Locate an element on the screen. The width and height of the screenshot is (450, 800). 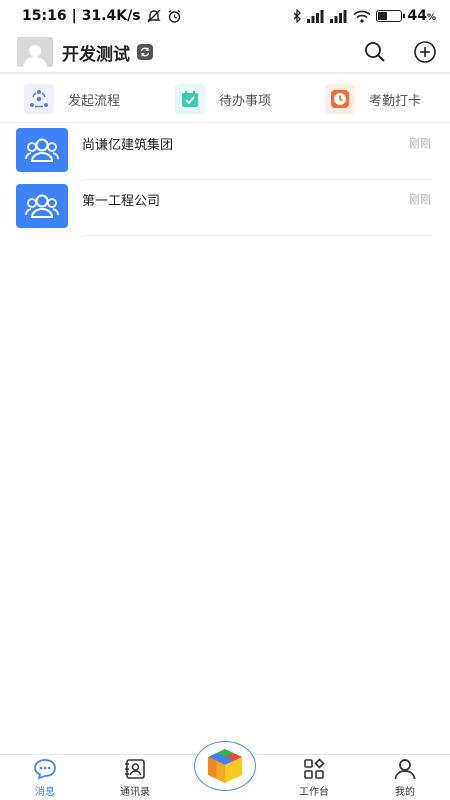
mute-notification-icon is located at coordinates (154, 16).